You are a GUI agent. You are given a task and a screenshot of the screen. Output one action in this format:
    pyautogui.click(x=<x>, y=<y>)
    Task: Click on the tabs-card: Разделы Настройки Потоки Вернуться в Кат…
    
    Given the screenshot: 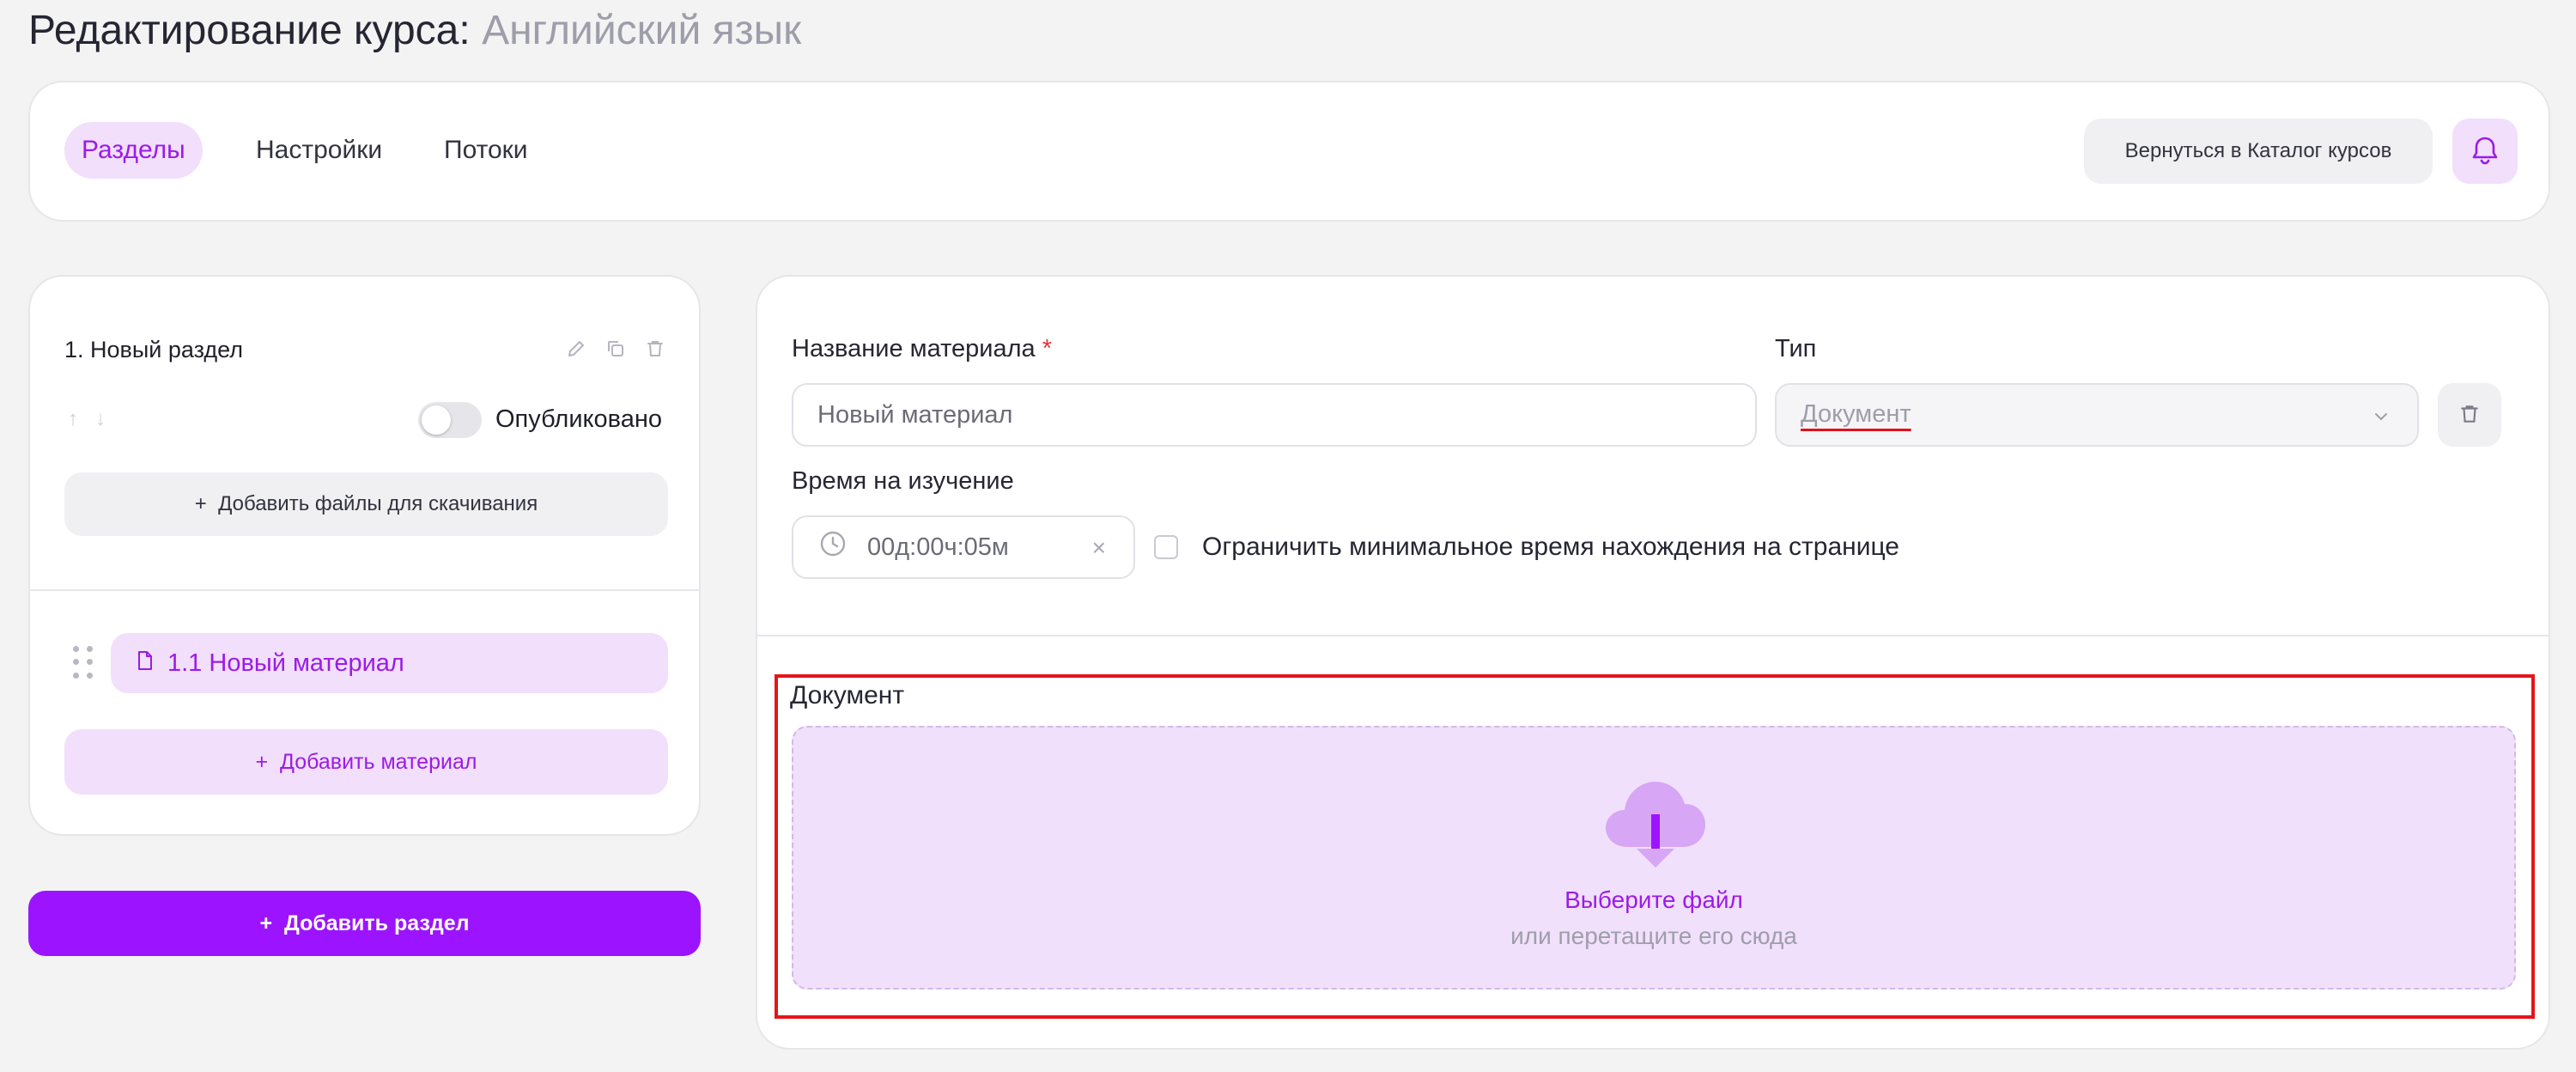 What is the action you would take?
    pyautogui.click(x=1289, y=151)
    